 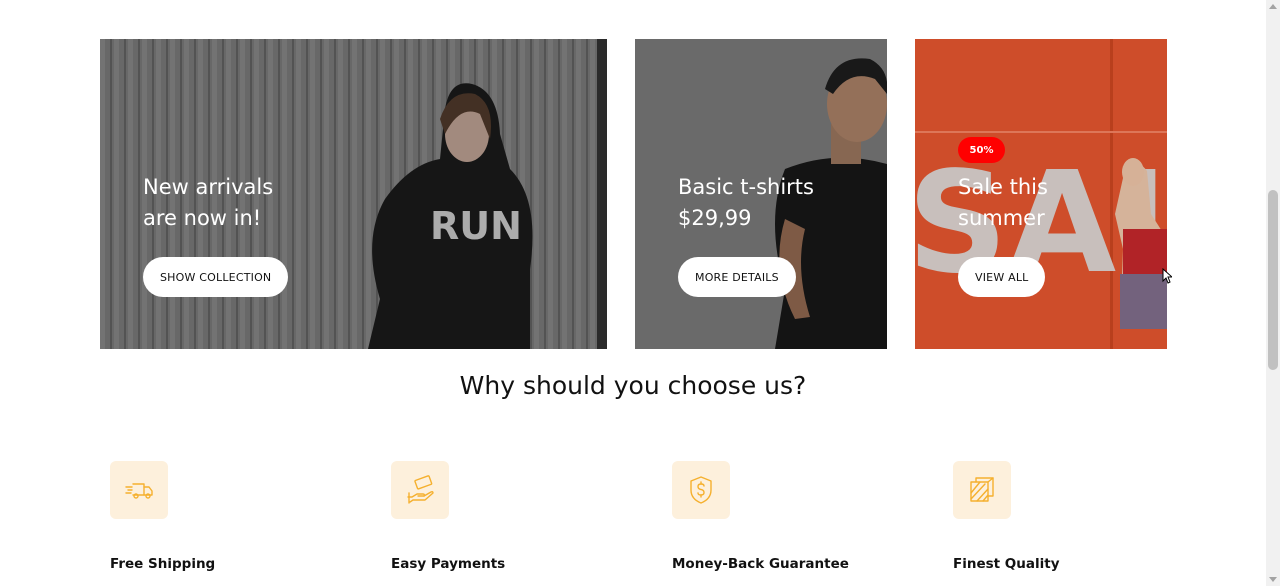 I want to click on scroll-up-icon, so click(x=1273, y=6).